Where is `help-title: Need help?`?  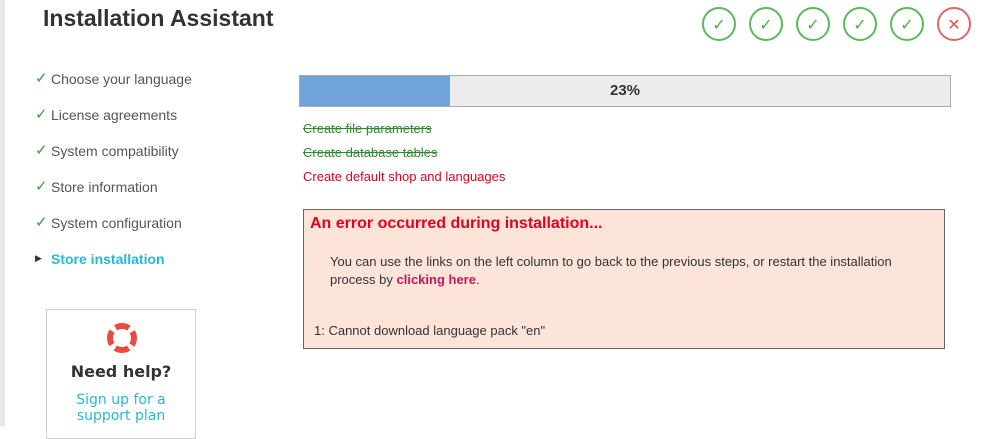
help-title: Need help? is located at coordinates (121, 371).